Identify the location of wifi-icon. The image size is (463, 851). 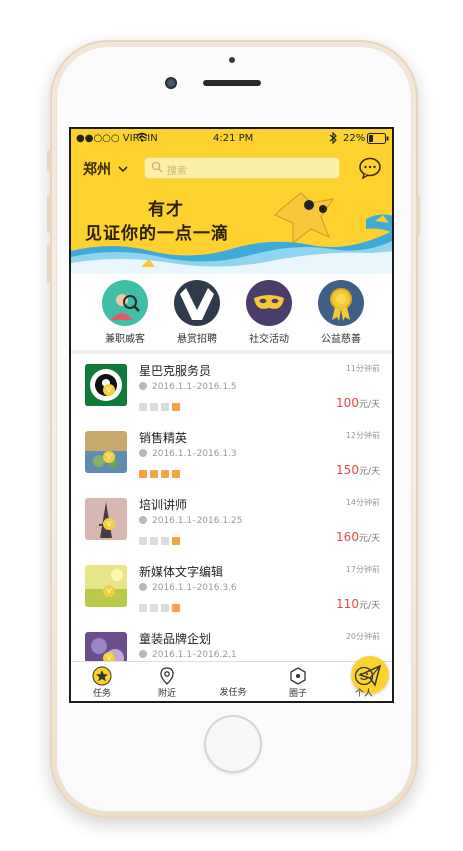
(142, 138).